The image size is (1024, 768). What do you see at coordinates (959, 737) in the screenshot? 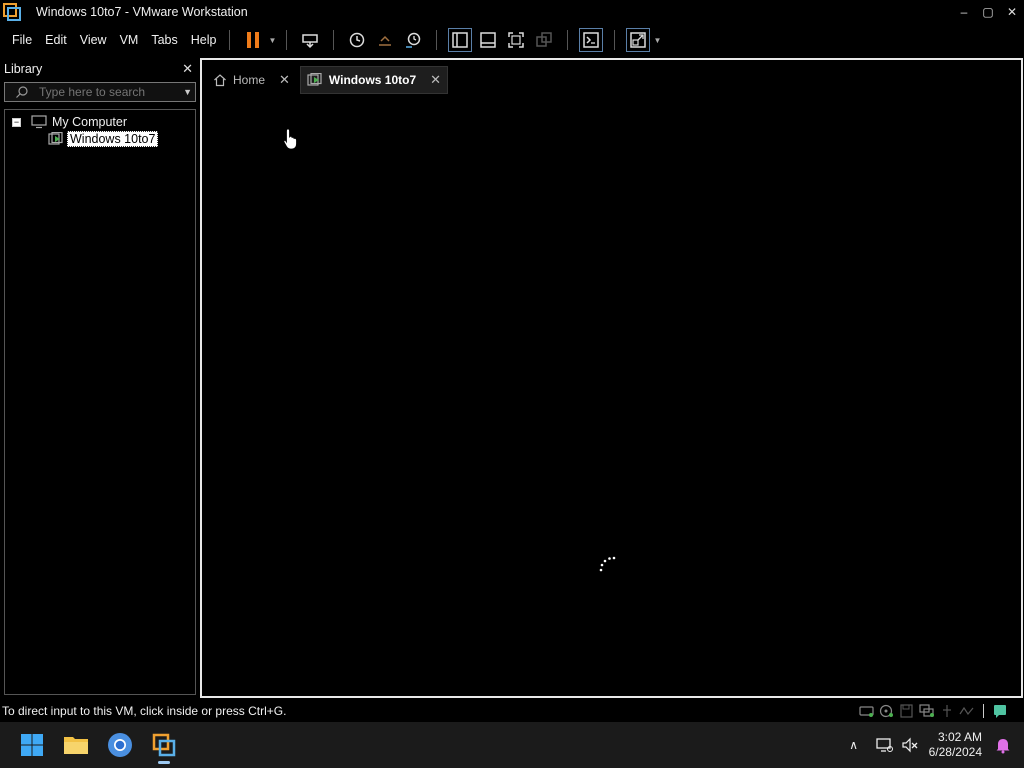
I see `clock-time: 3:02 AM` at bounding box center [959, 737].